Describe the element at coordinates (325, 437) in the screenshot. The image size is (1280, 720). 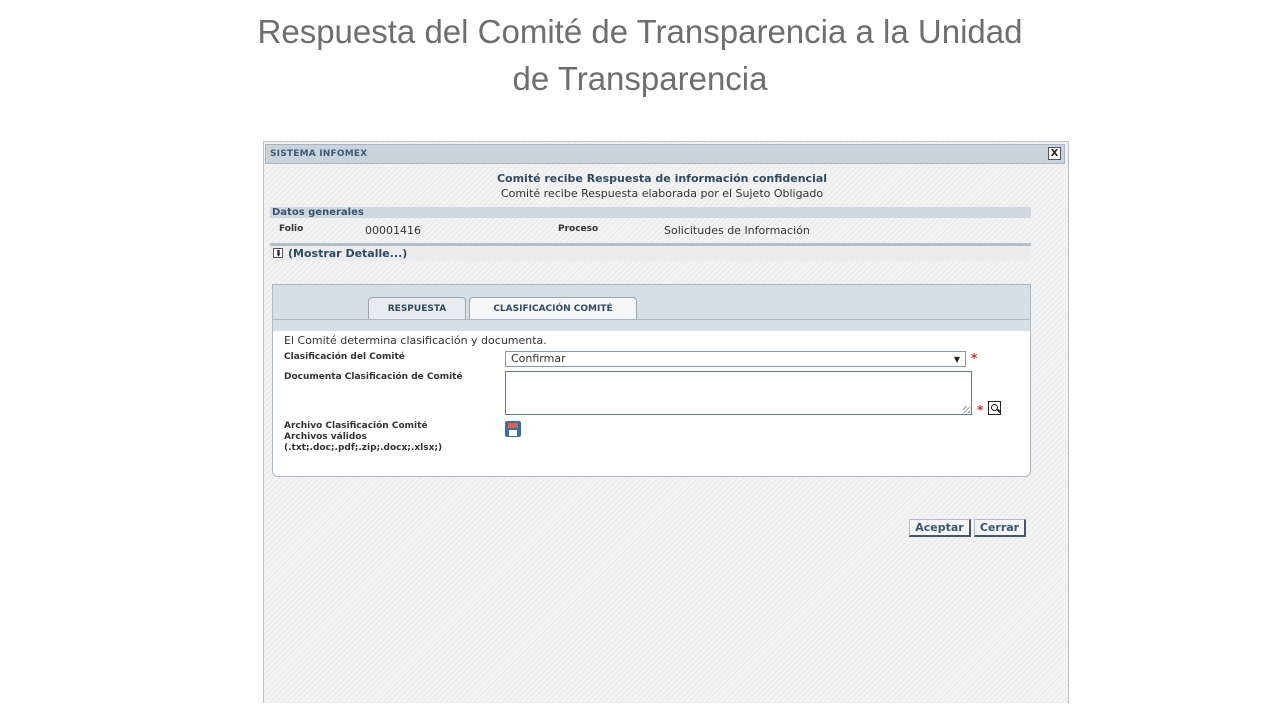
I see `archivo-valid-label: Archivos válidos` at that location.